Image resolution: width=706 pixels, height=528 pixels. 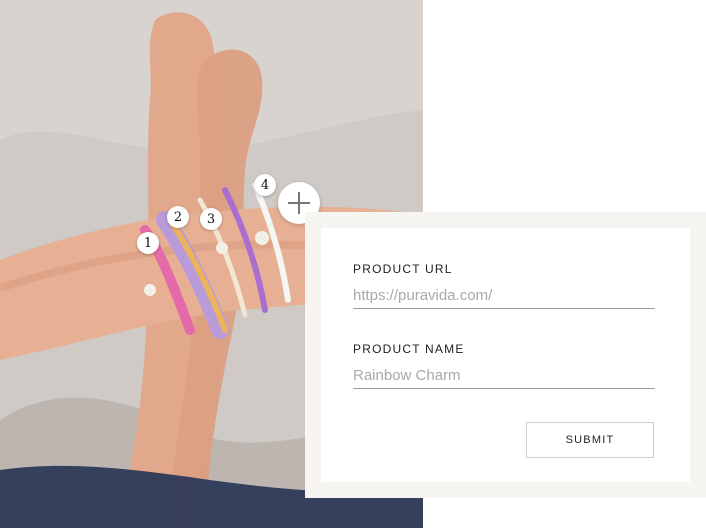 I want to click on hotspot-1-label: 1, so click(x=148, y=243).